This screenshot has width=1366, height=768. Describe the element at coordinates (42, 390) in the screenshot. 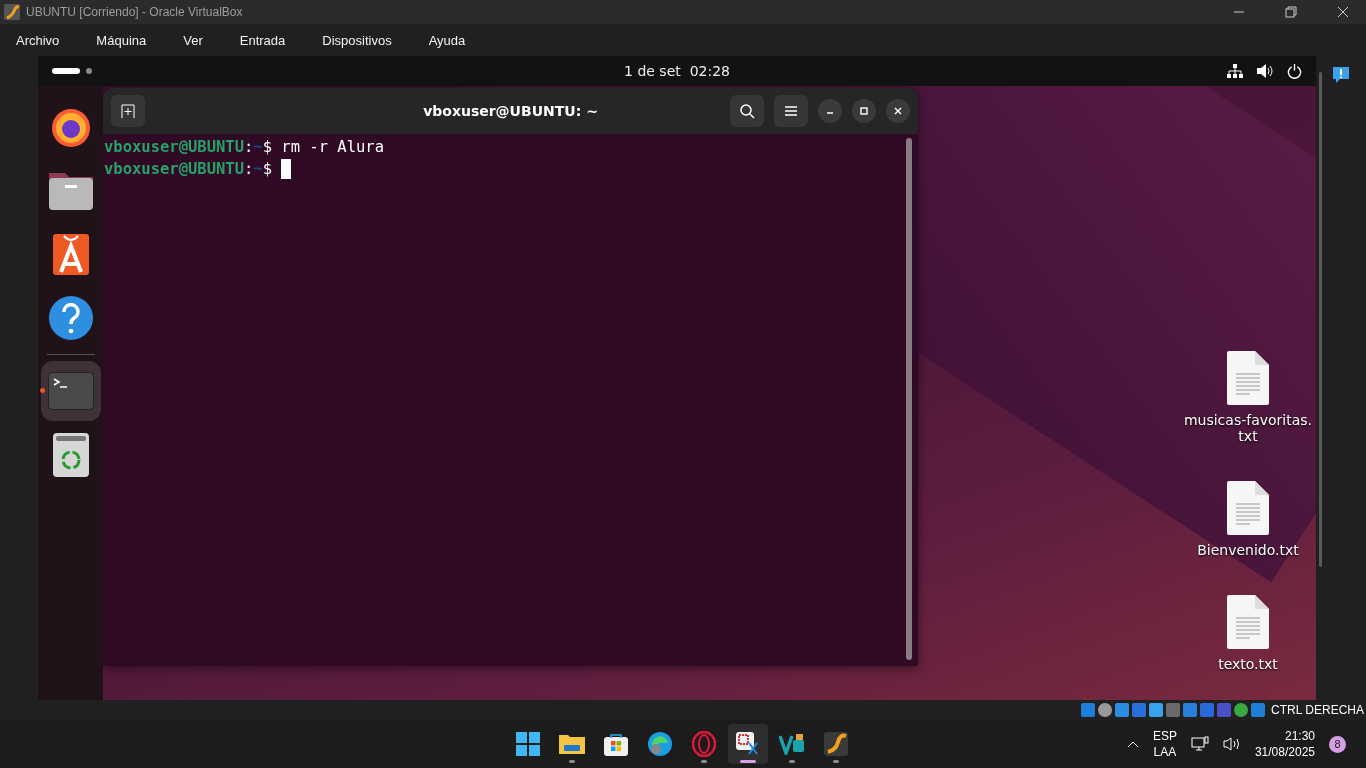

I see `running-indicator` at that location.